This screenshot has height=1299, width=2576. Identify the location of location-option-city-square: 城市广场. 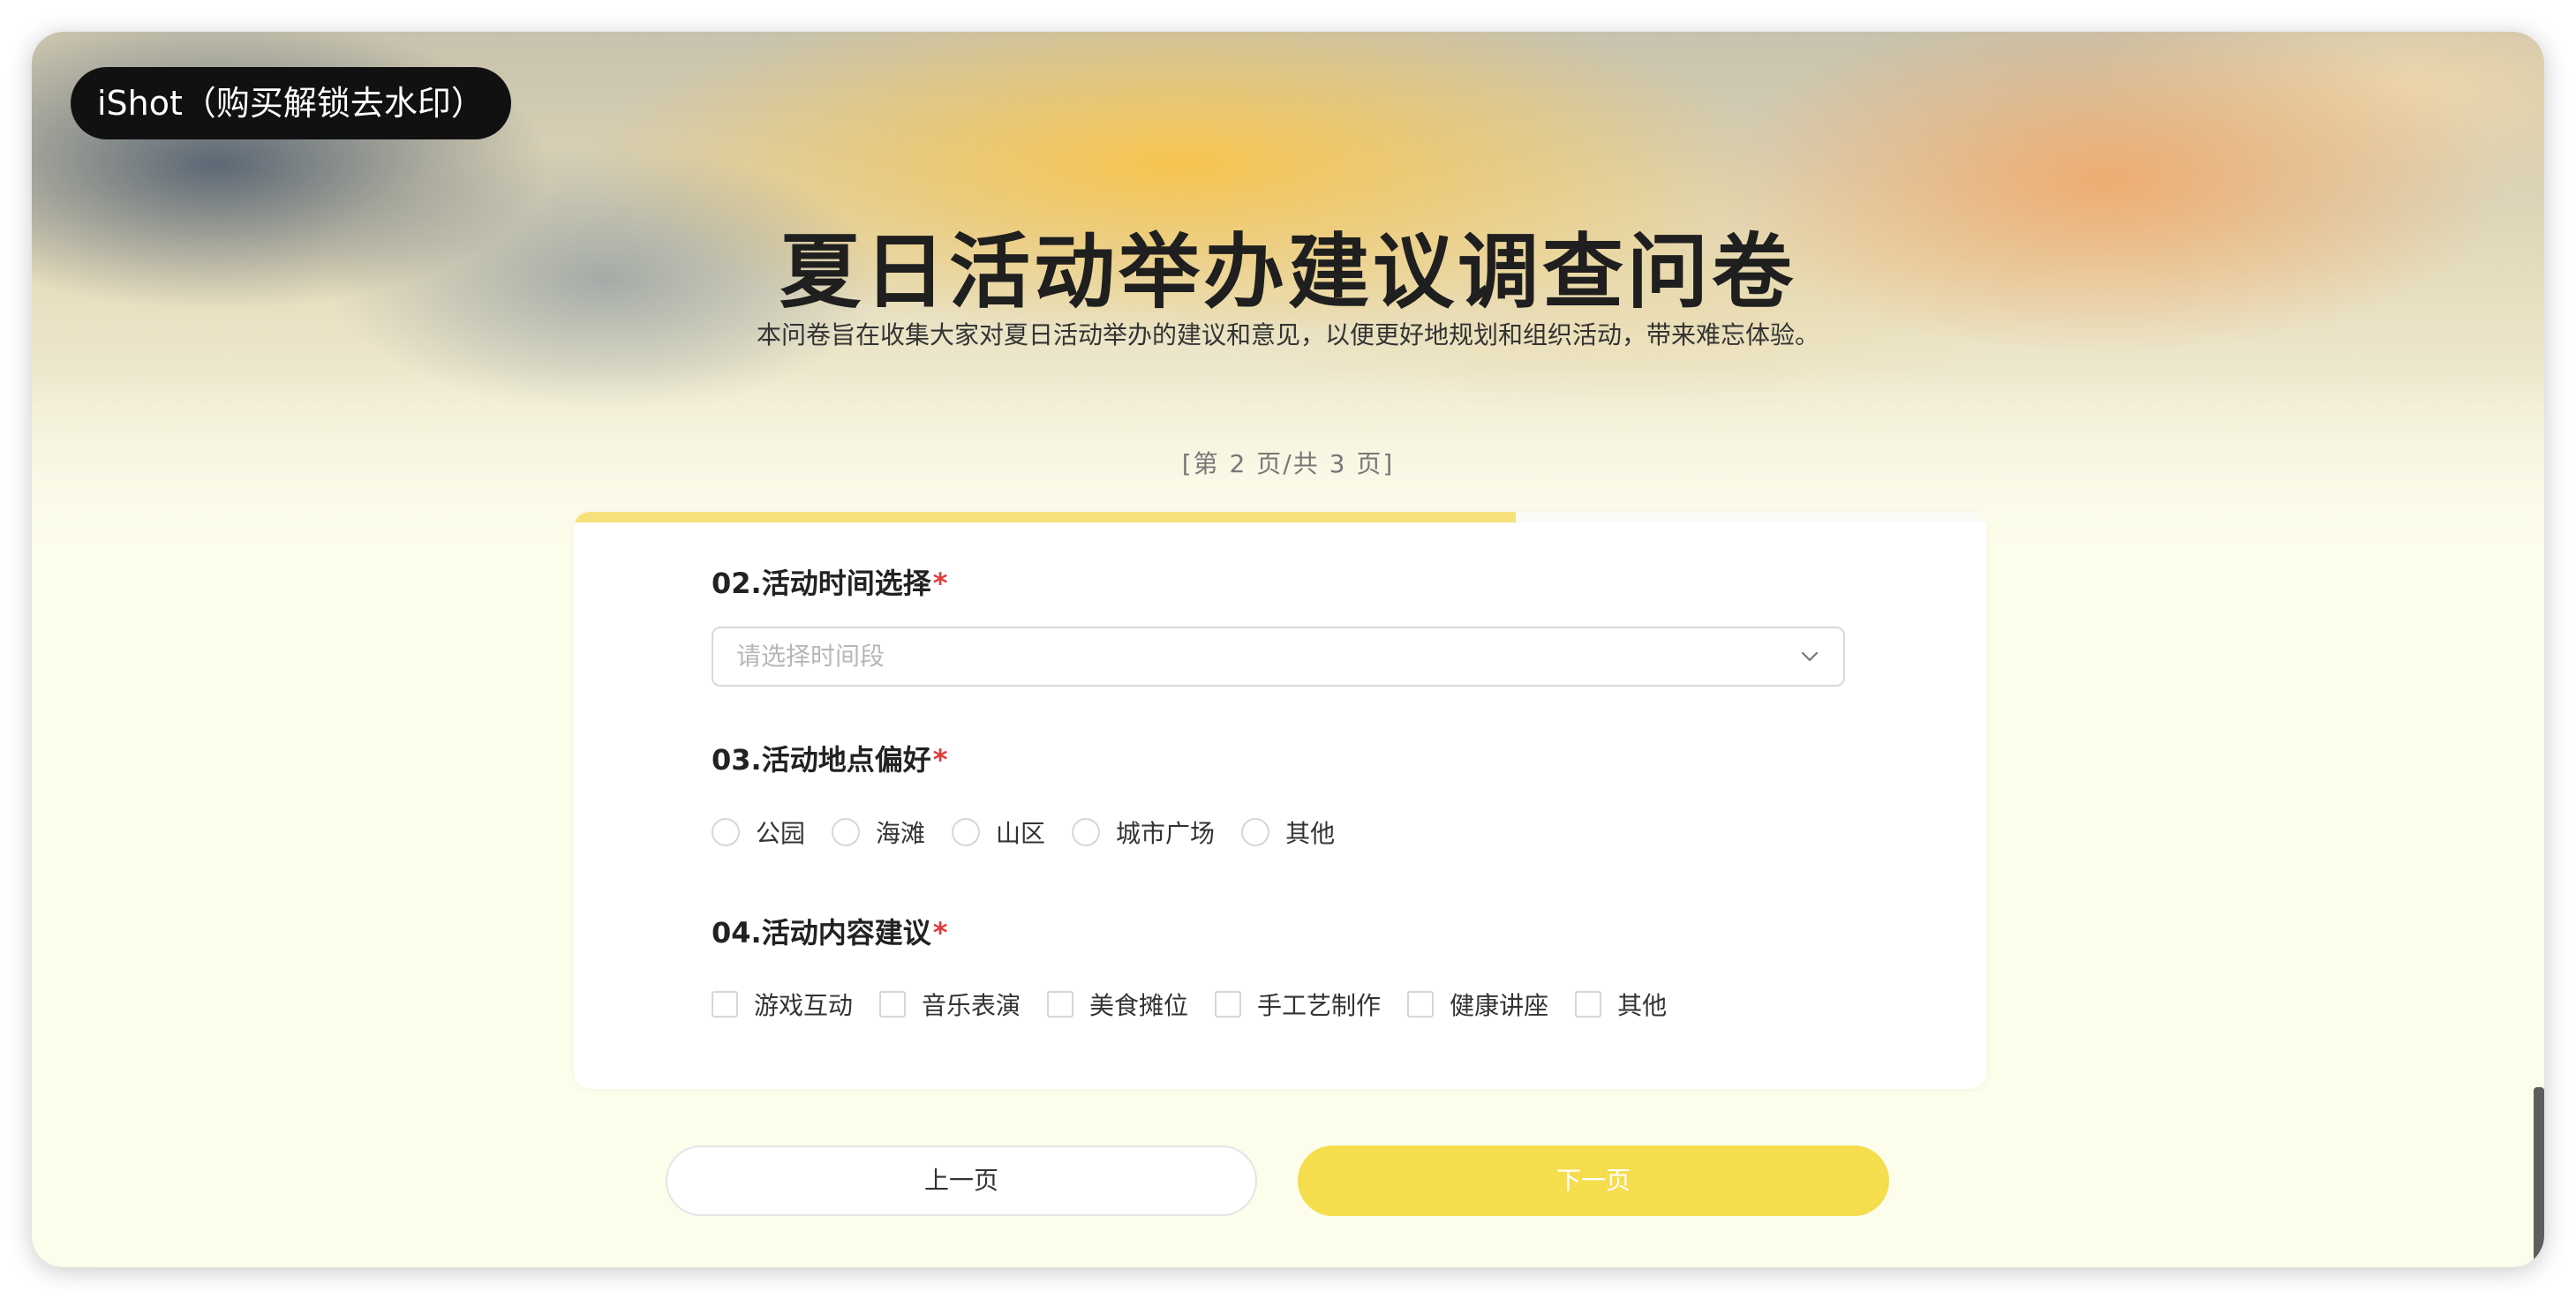
(1144, 832).